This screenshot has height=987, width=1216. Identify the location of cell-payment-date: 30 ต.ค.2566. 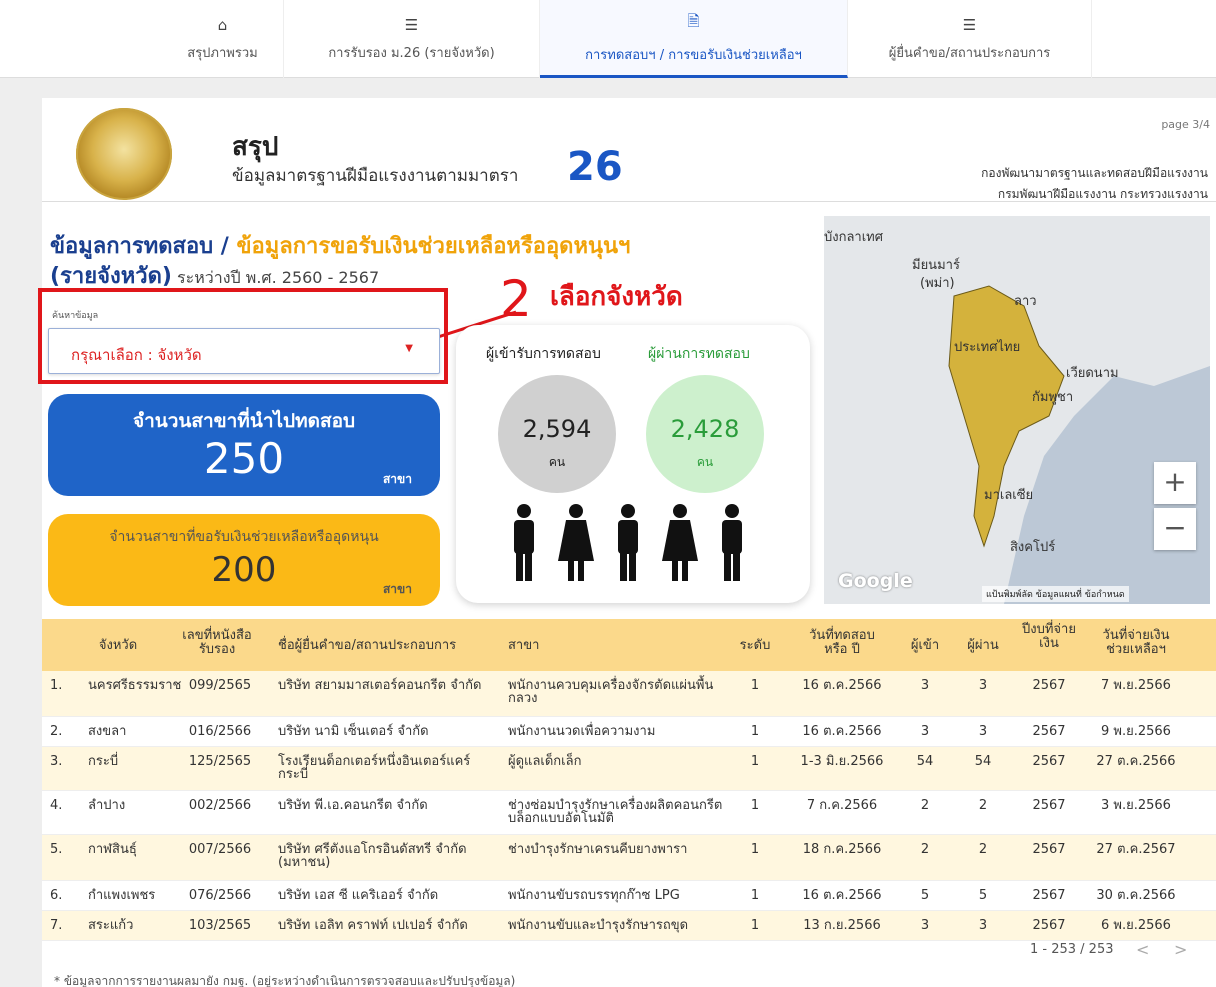
(1136, 895).